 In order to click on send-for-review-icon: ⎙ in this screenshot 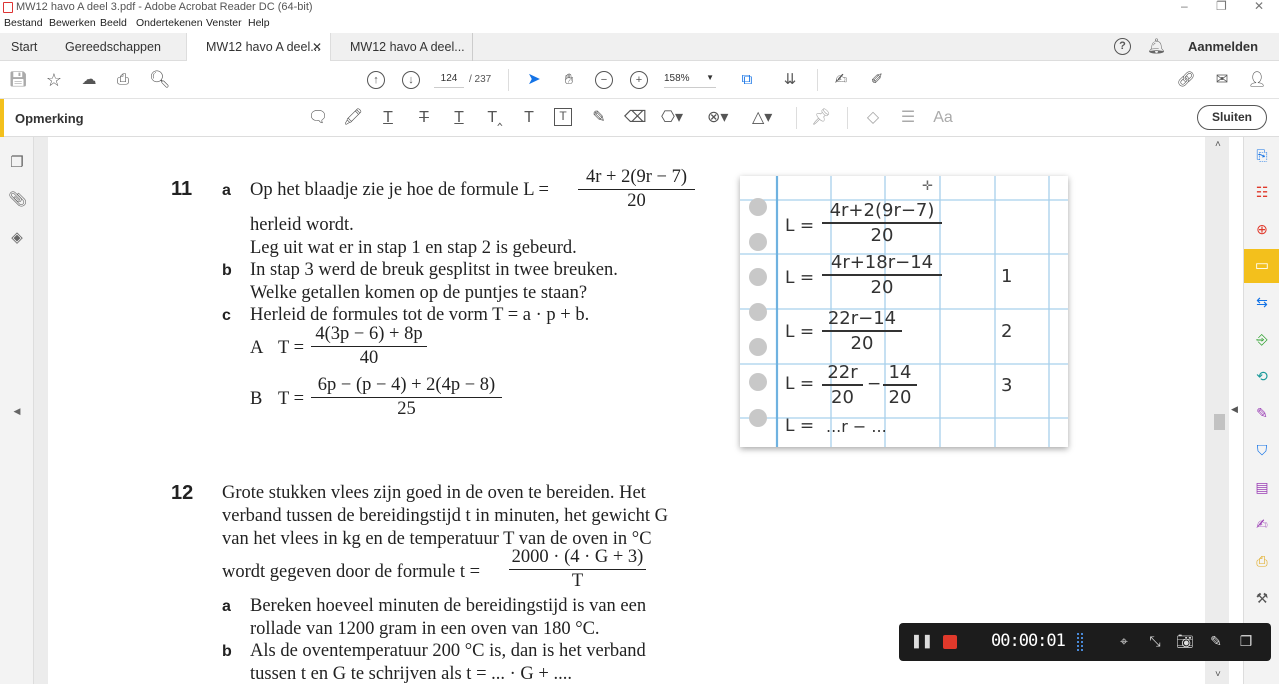, I will do `click(1262, 561)`.